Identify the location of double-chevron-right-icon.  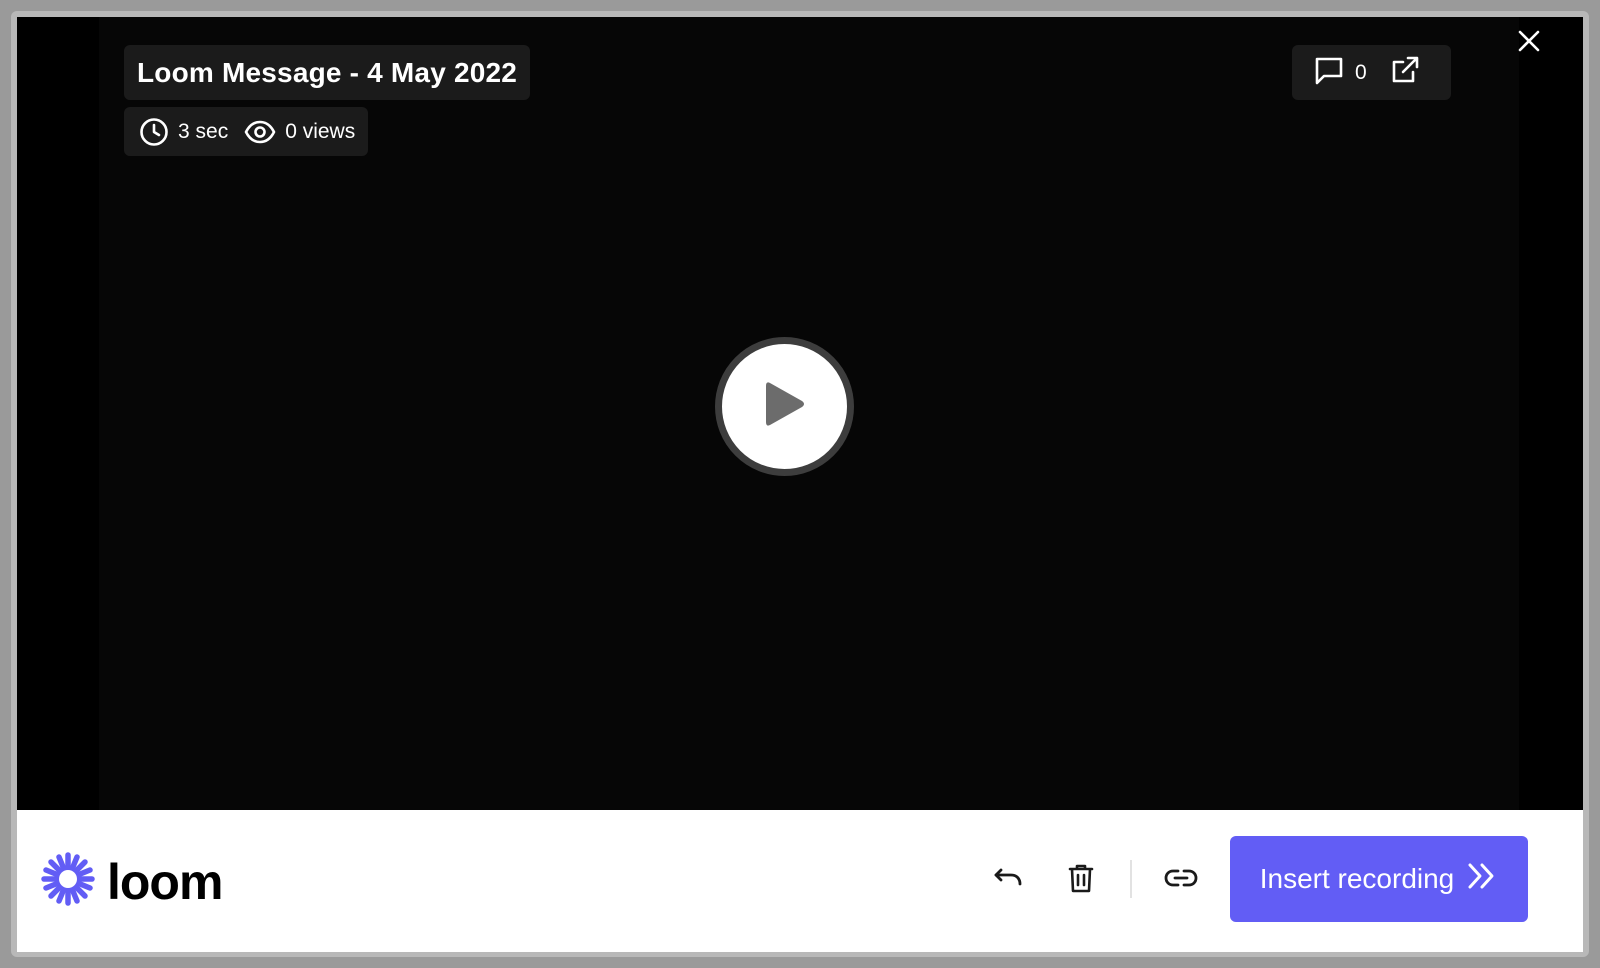
(1482, 879).